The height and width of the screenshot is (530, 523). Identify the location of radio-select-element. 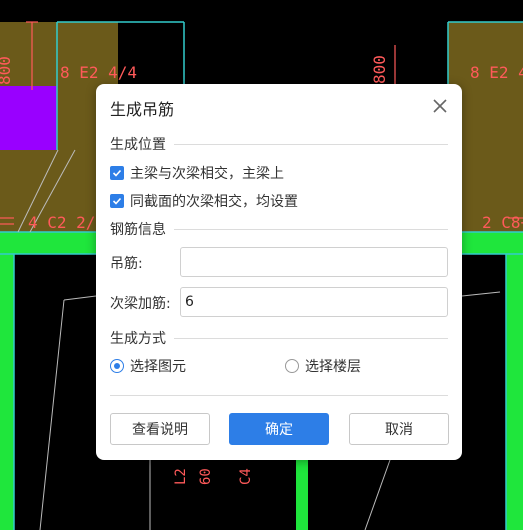
(117, 366).